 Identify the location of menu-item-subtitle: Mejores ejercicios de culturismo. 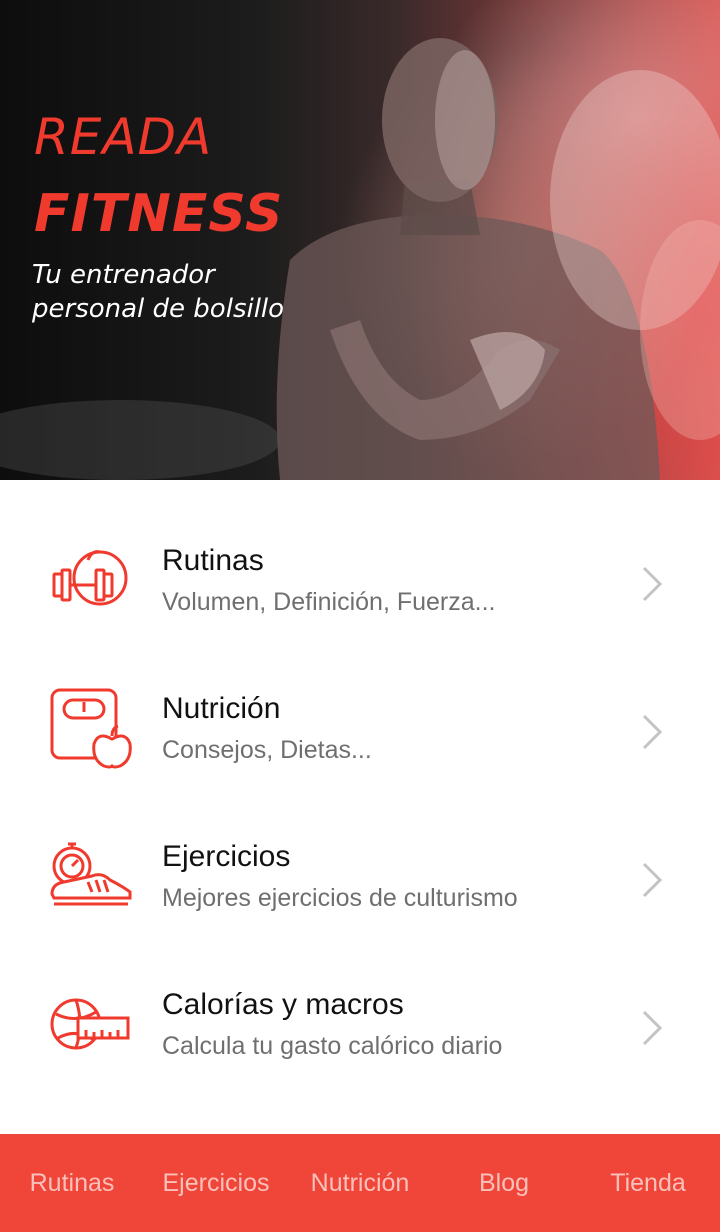
(340, 898).